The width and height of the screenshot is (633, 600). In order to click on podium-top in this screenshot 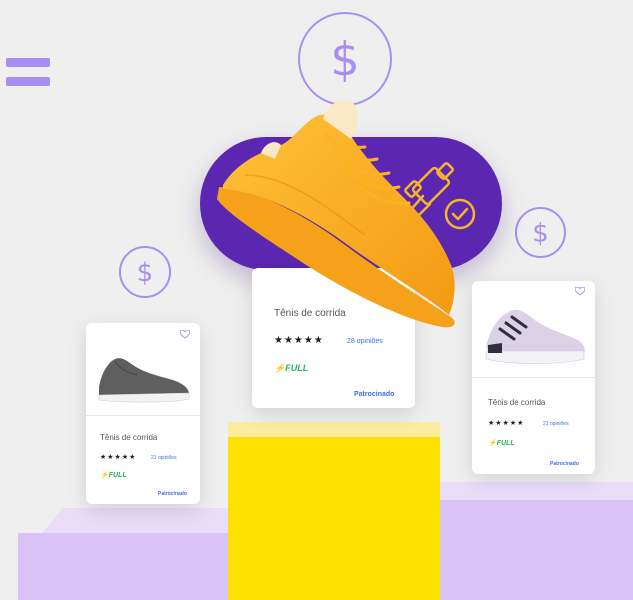, I will do `click(334, 430)`.